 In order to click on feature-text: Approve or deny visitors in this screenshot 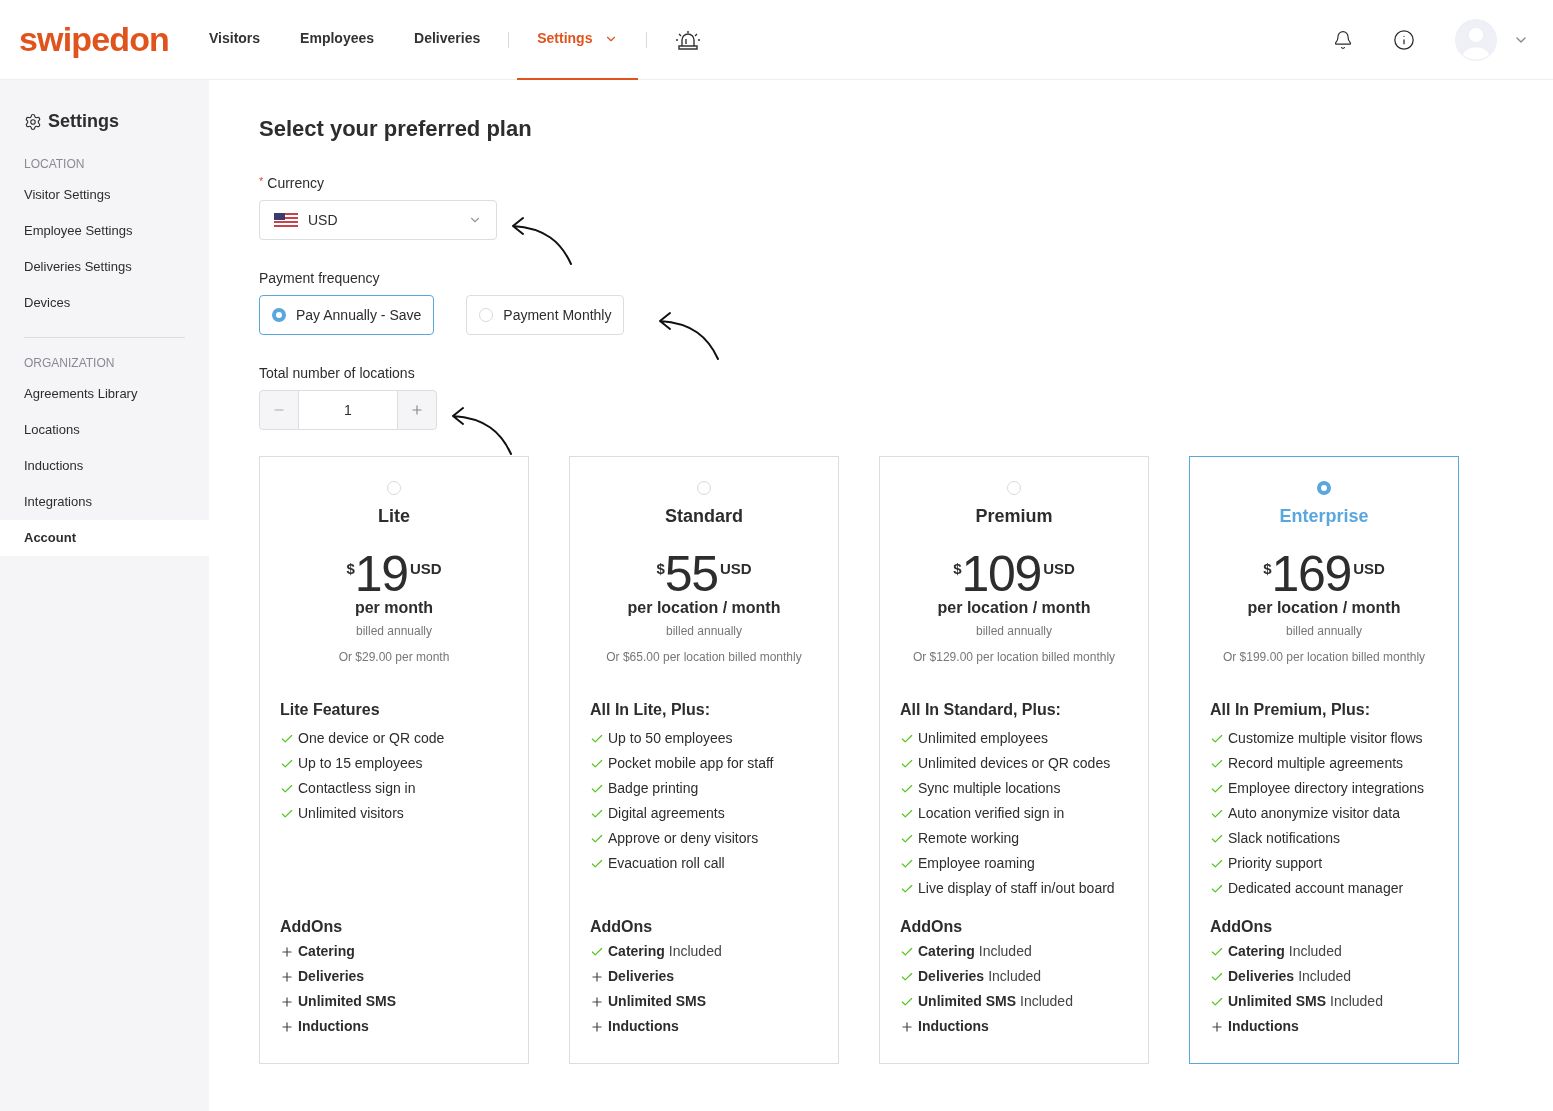, I will do `click(683, 838)`.